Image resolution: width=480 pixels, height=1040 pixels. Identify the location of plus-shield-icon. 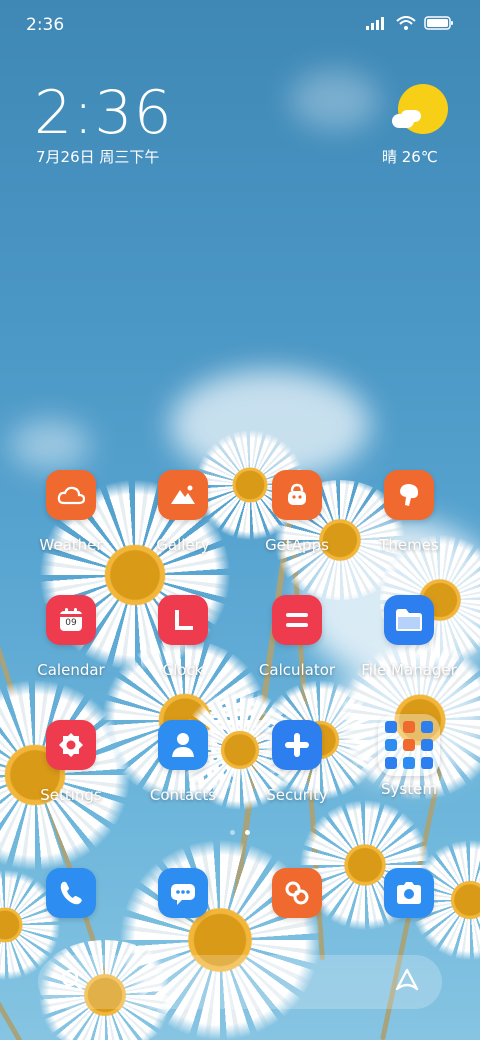
(297, 745).